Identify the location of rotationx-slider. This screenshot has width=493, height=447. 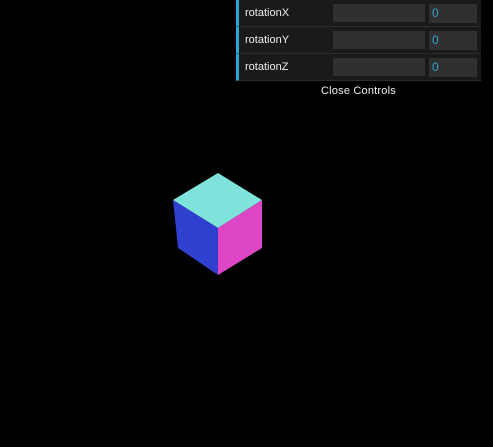
(379, 13).